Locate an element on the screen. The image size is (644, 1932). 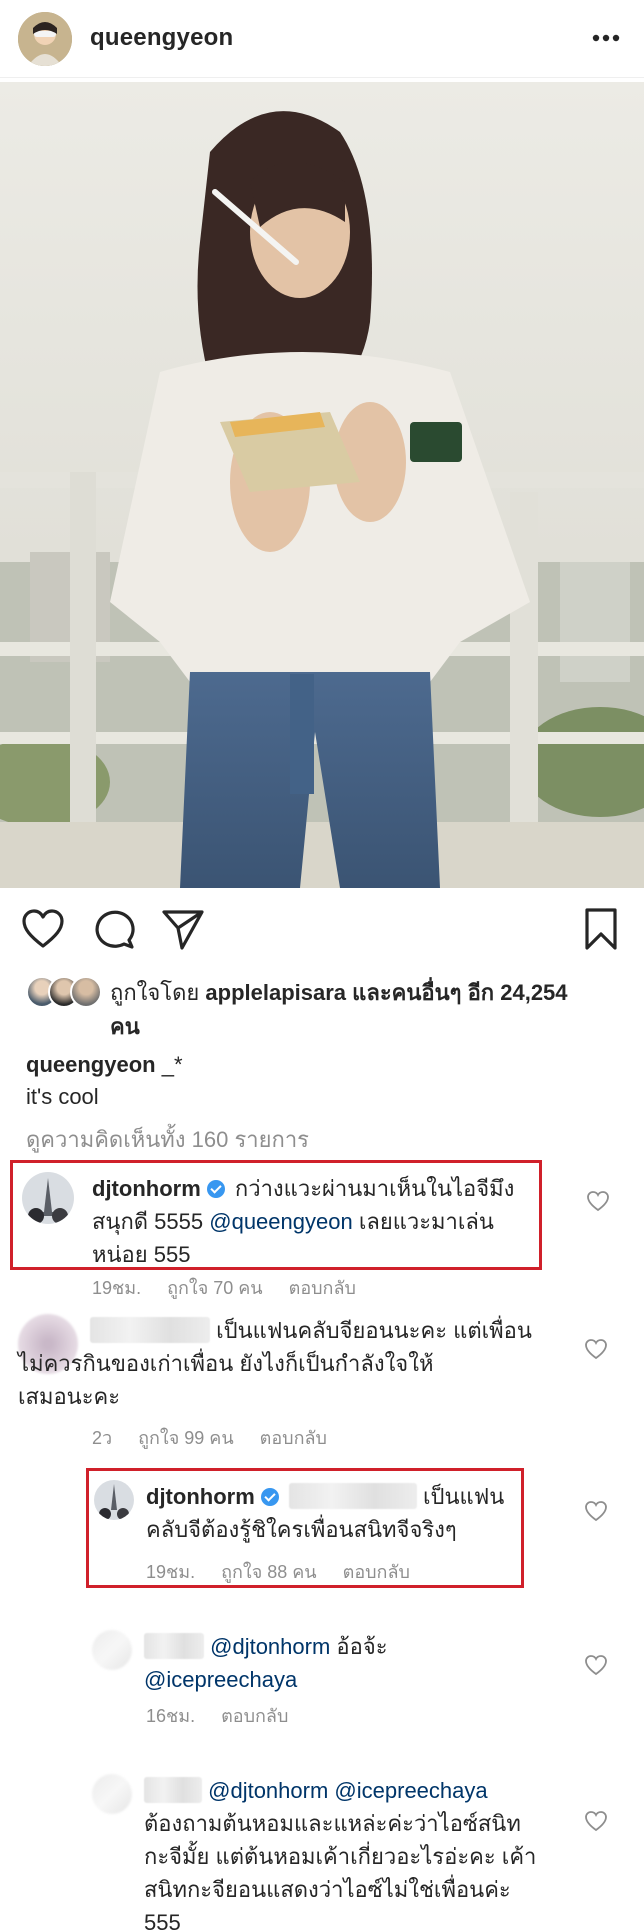
header-username: queengyeon is located at coordinates (161, 38).